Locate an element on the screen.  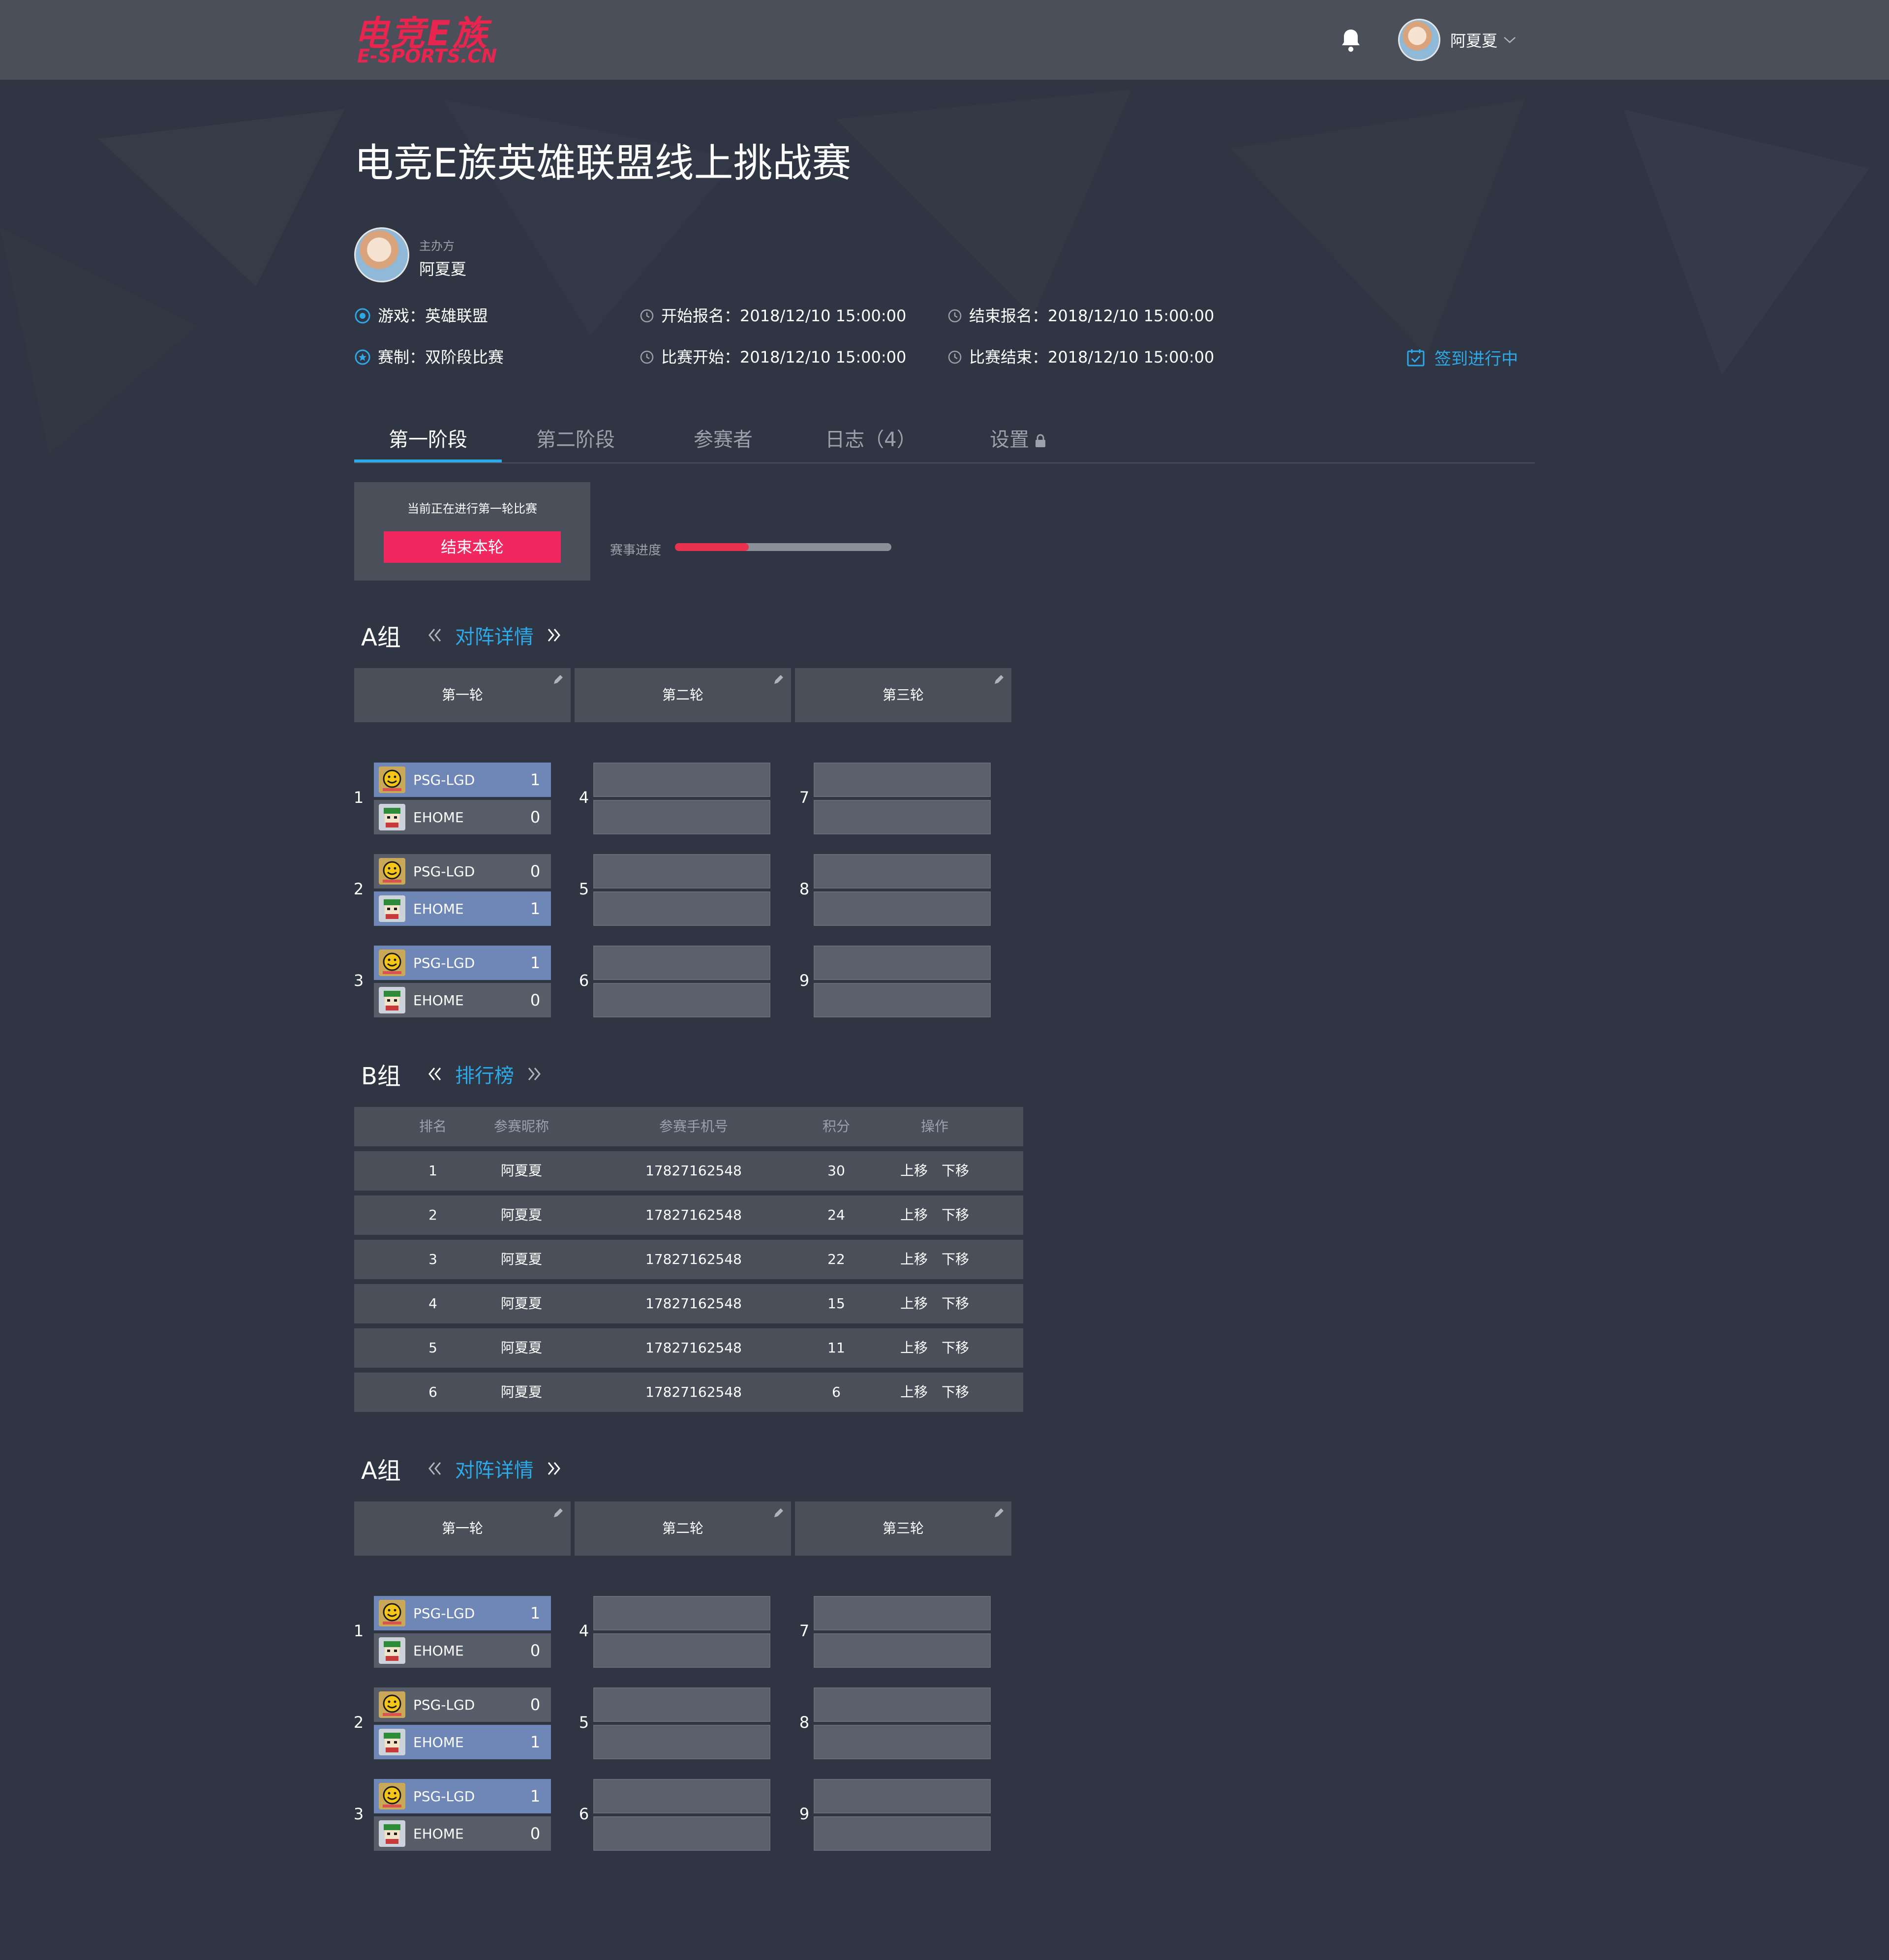
table-row: 6 阿夏夏 17827162548 6 上移 下移 is located at coordinates (689, 1392).